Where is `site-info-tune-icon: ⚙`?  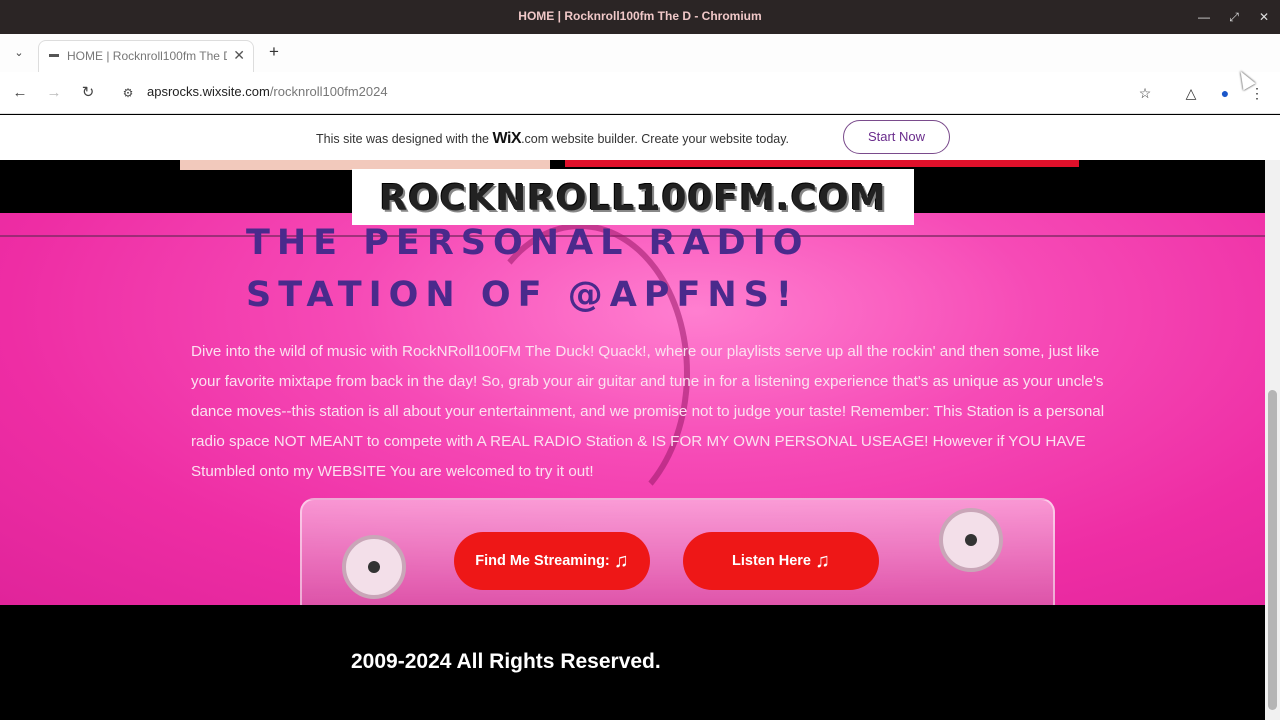 site-info-tune-icon: ⚙ is located at coordinates (128, 93).